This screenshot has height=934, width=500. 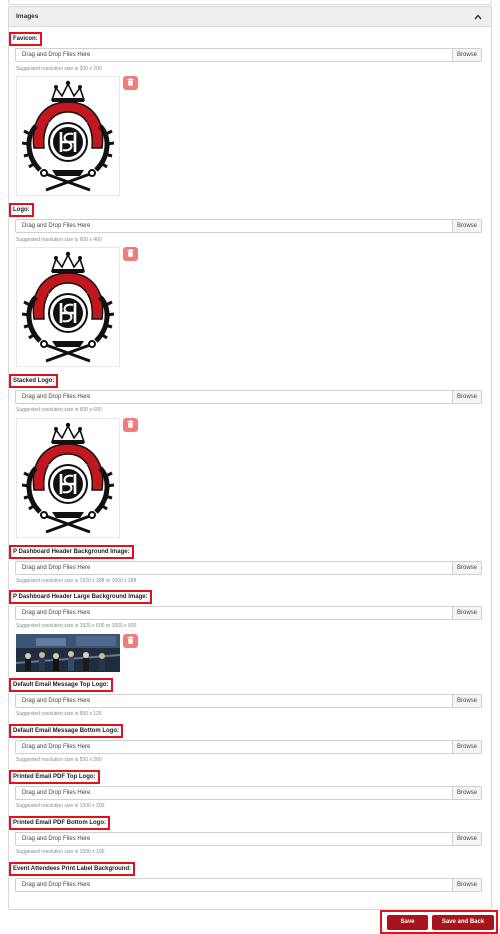 What do you see at coordinates (59, 823) in the screenshot?
I see `pdf-bottom-logo-label: Printed Email PDF Bottom Logo:` at bounding box center [59, 823].